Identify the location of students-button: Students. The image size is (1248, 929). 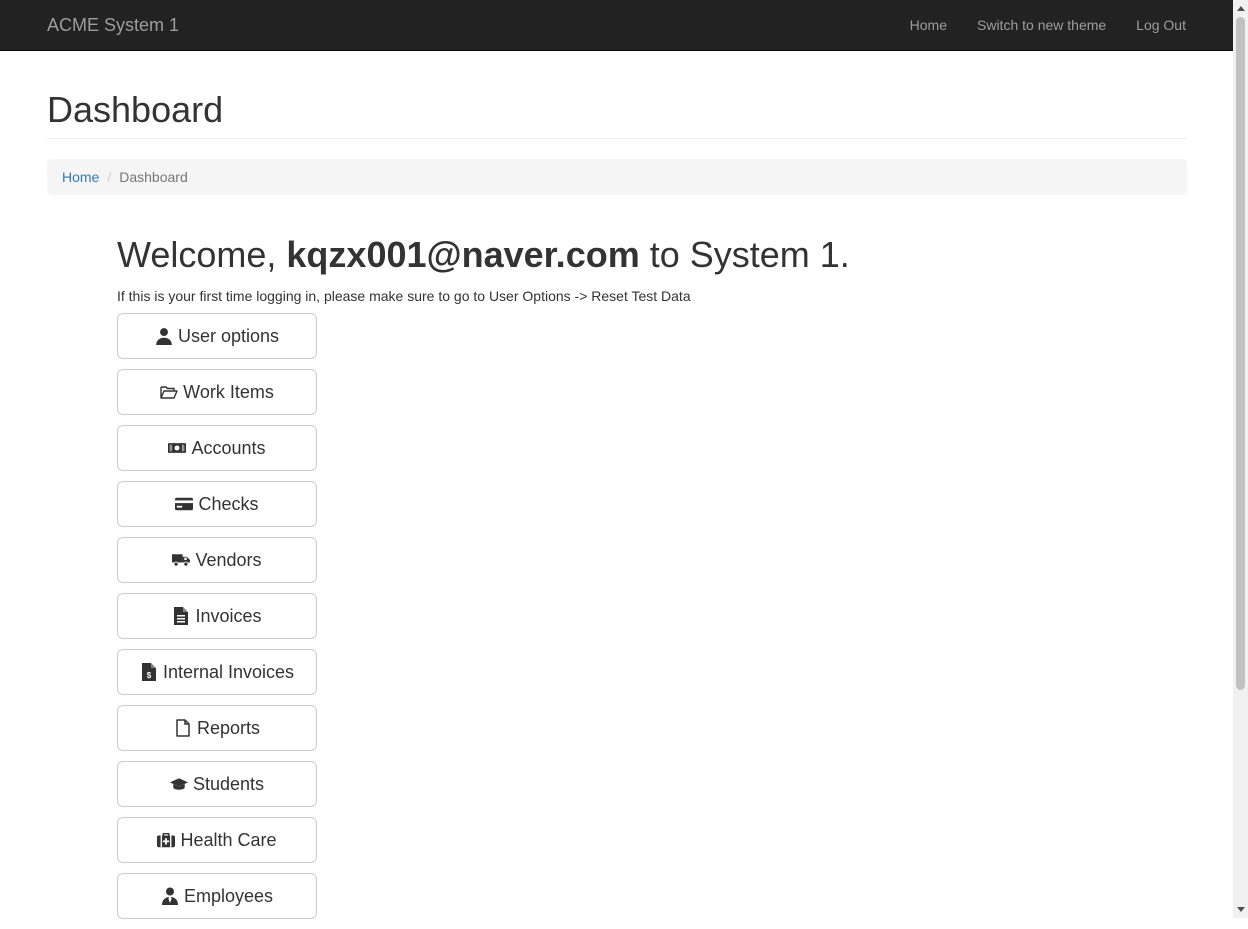
(217, 784).